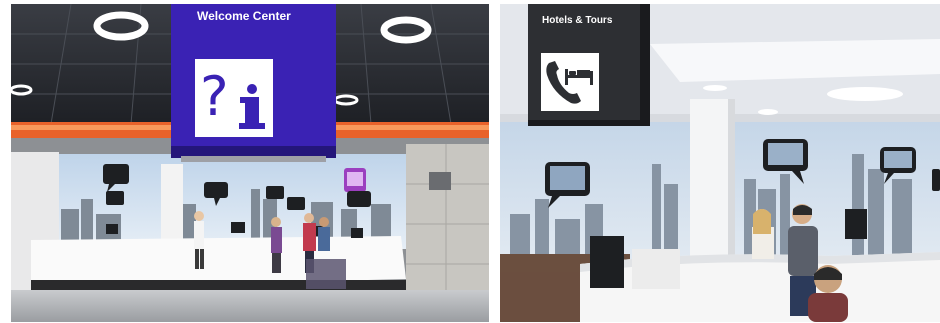  I want to click on wall-box, so click(440, 181).